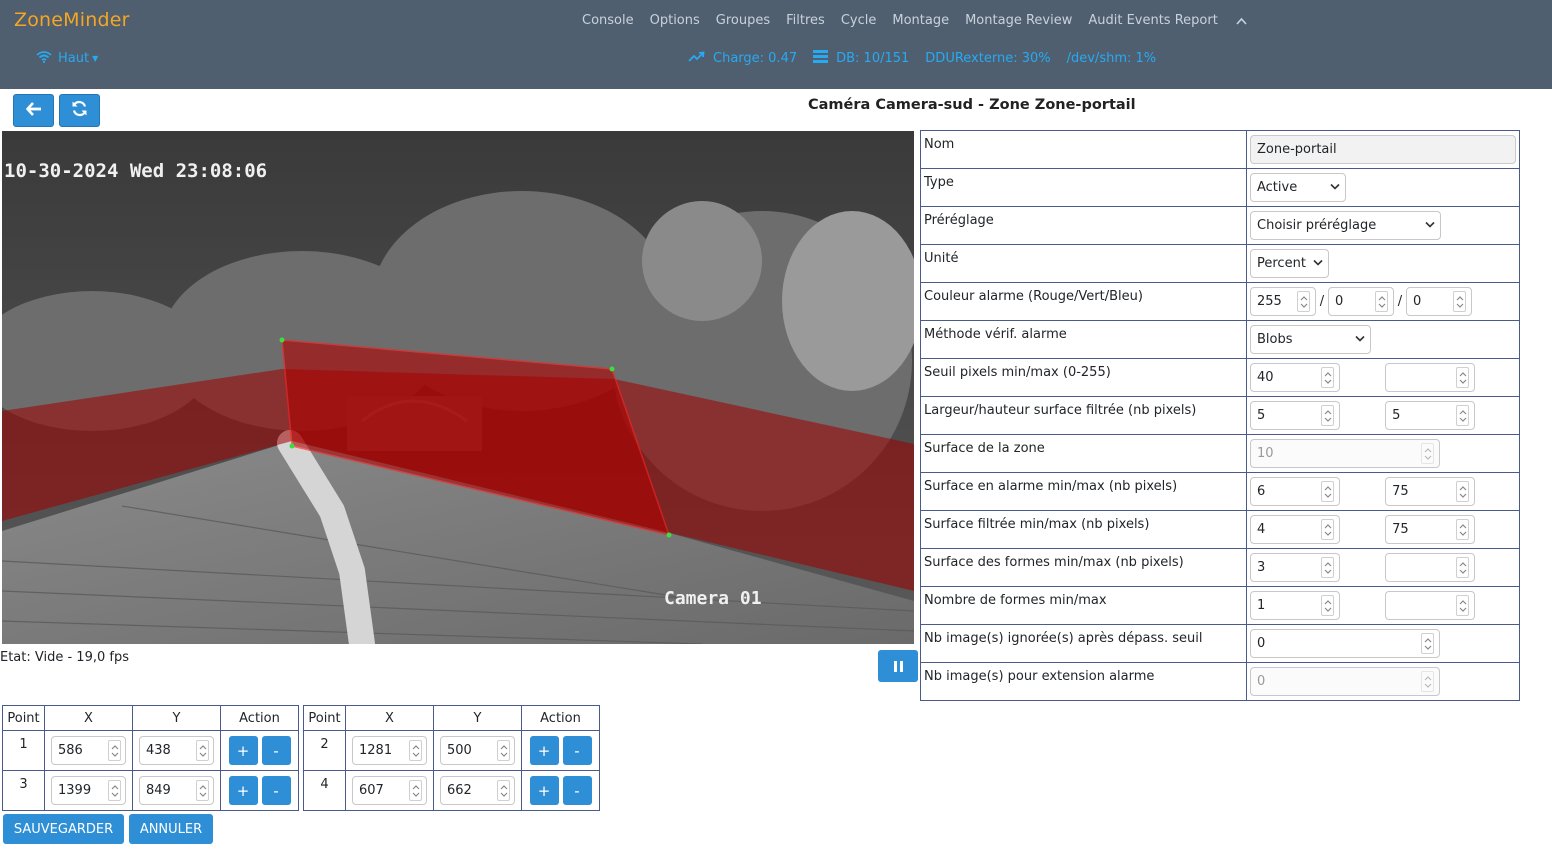  I want to click on zone-type-select: Active, so click(1298, 187).